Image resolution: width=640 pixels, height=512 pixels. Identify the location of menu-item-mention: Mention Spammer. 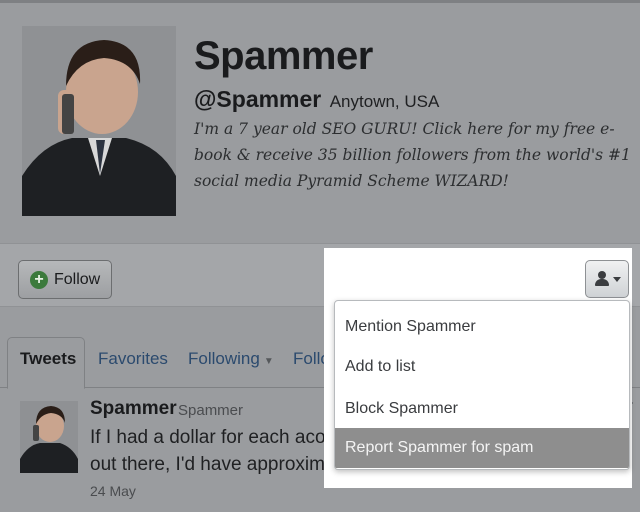
(482, 327).